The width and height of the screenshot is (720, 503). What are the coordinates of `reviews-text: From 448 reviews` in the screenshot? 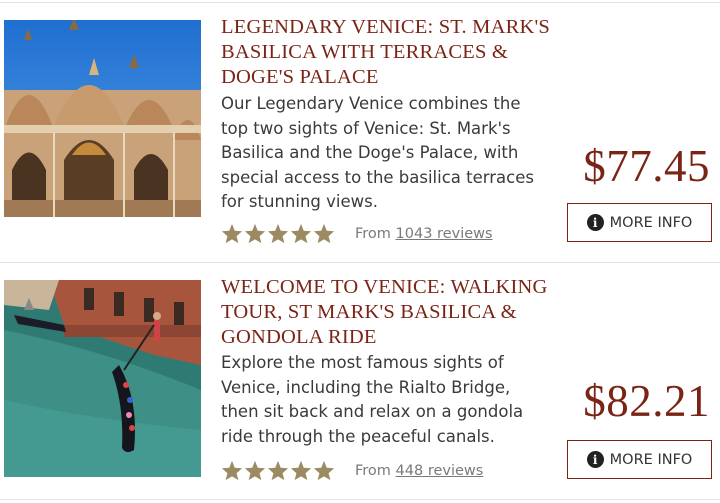 It's located at (419, 471).